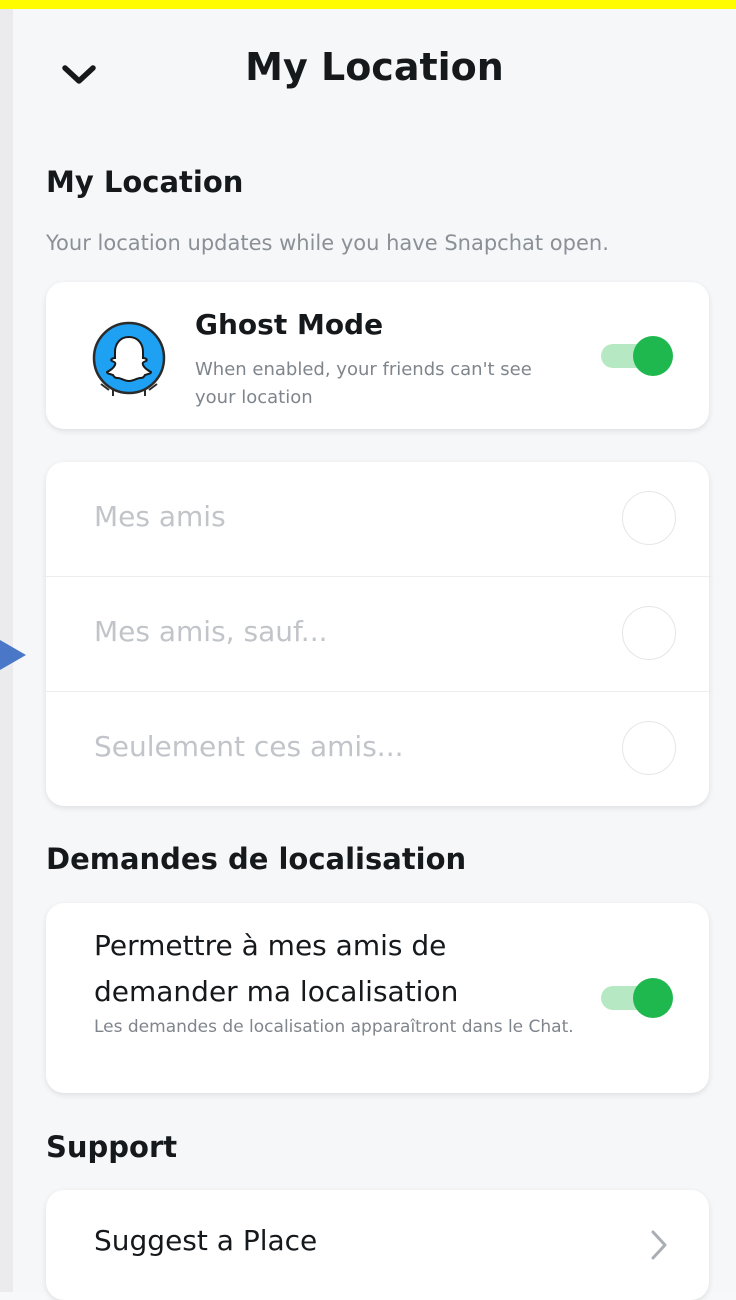  I want to click on share-option-mes-amis: Mes amis, so click(377, 519).